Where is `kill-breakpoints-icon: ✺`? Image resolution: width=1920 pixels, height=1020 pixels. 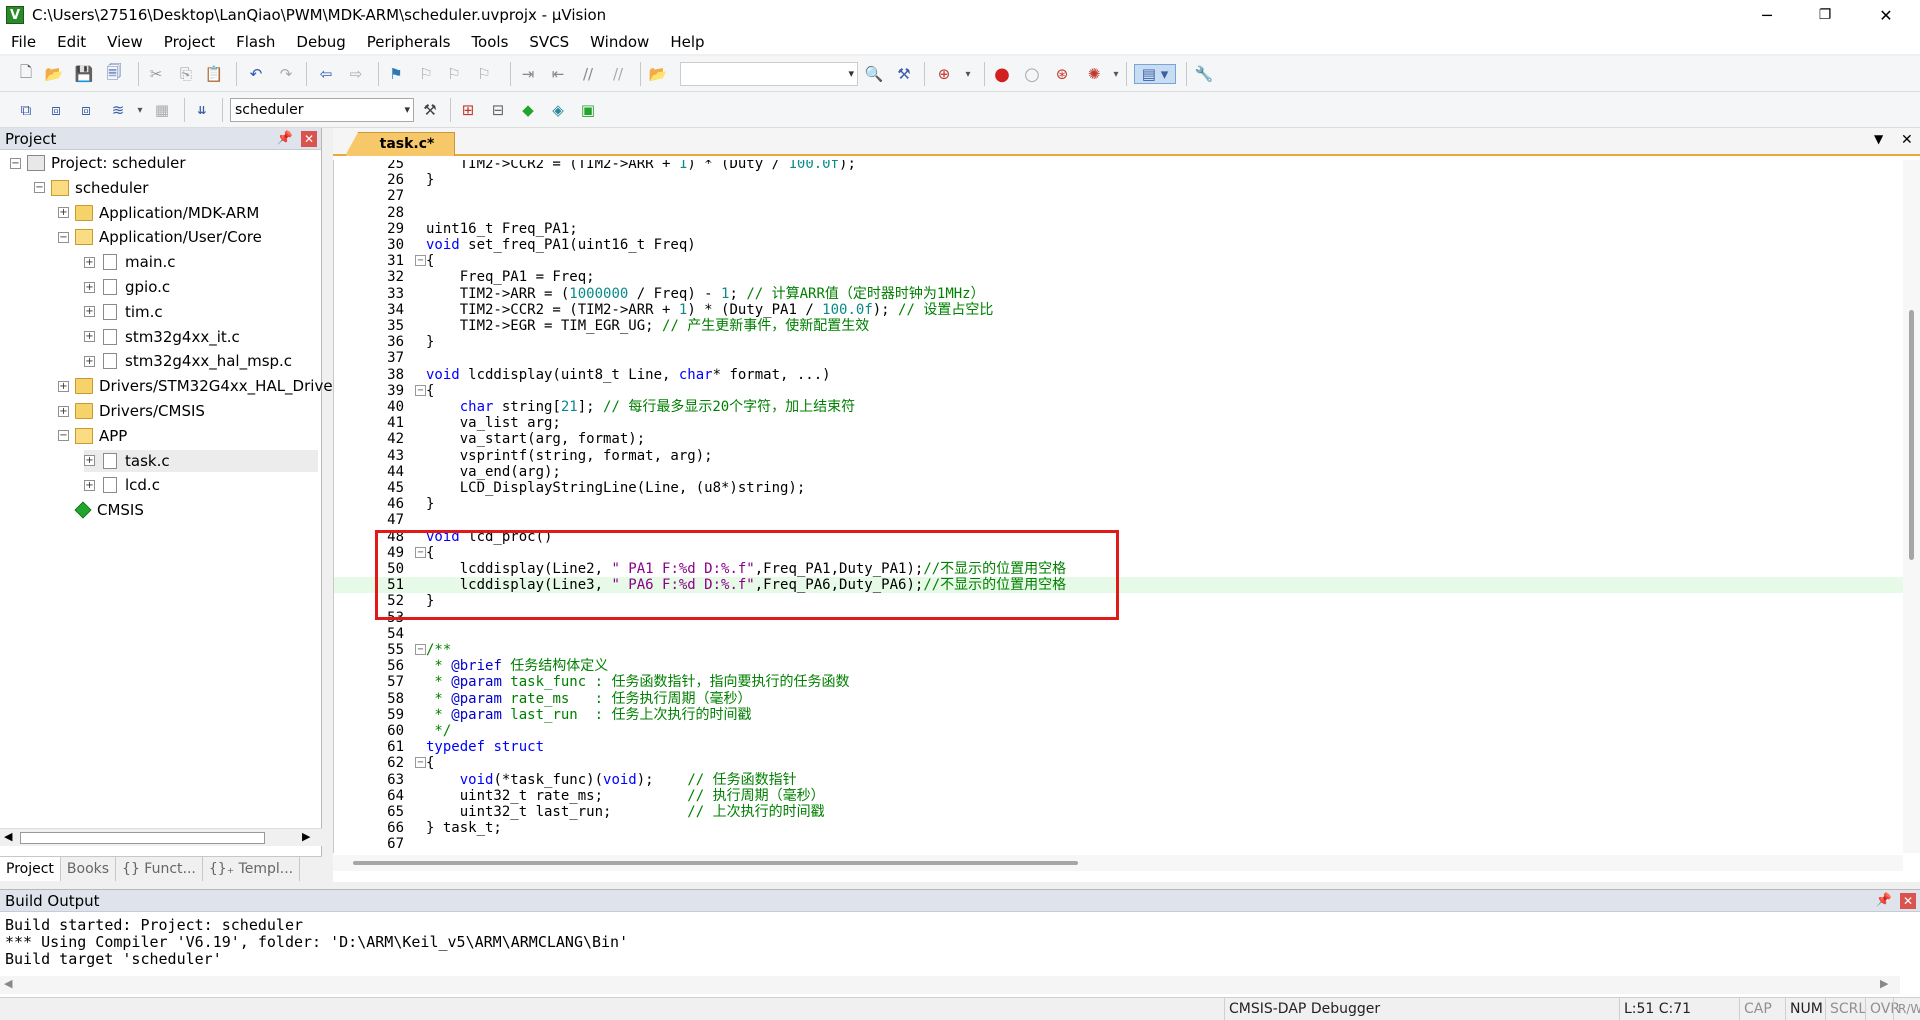
kill-breakpoints-icon: ✺ is located at coordinates (1094, 74).